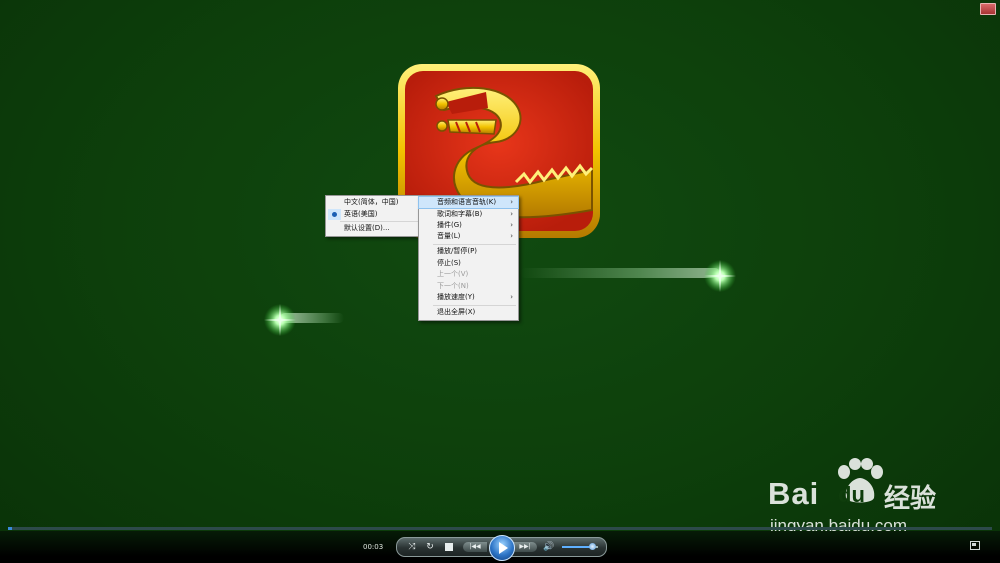 This screenshot has width=1000, height=563. Describe the element at coordinates (468, 214) in the screenshot. I see `menu-item-lyrics-subtitles: 歌词和字幕(B) ›` at that location.